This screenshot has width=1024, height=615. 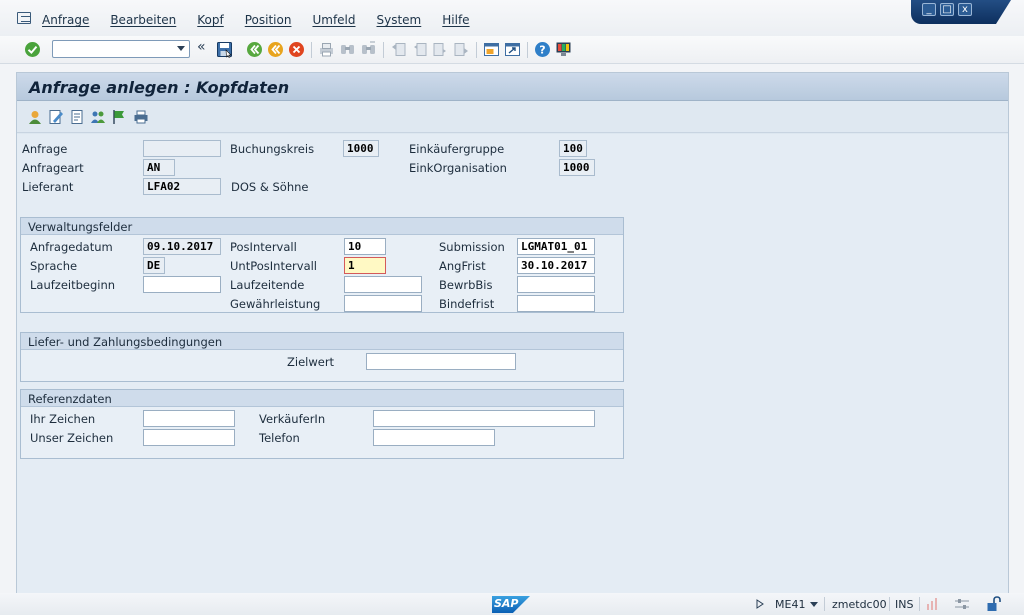 What do you see at coordinates (154, 265) in the screenshot?
I see `sprache-field: DE` at bounding box center [154, 265].